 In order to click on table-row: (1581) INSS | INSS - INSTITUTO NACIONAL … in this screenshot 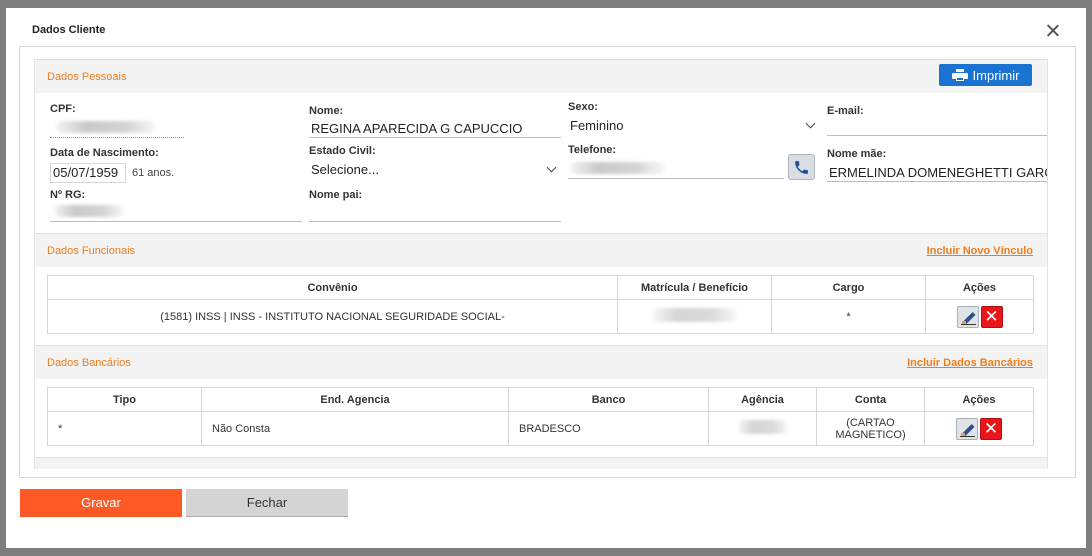, I will do `click(540, 316)`.